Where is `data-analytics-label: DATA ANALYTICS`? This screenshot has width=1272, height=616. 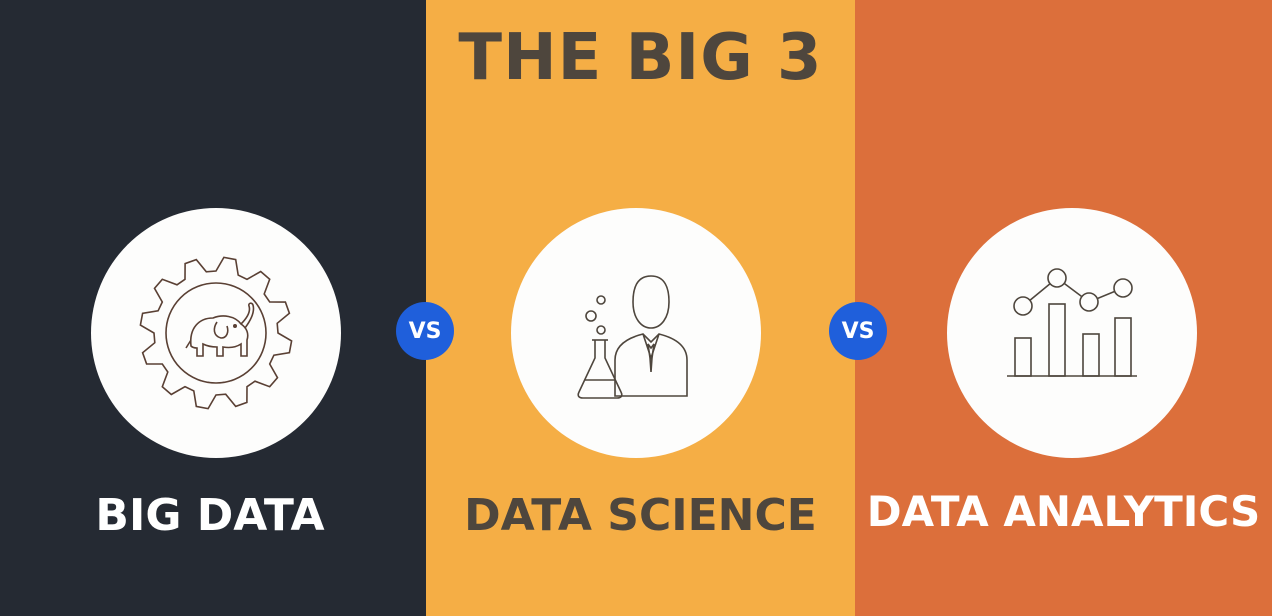 data-analytics-label: DATA ANALYTICS is located at coordinates (1063, 511).